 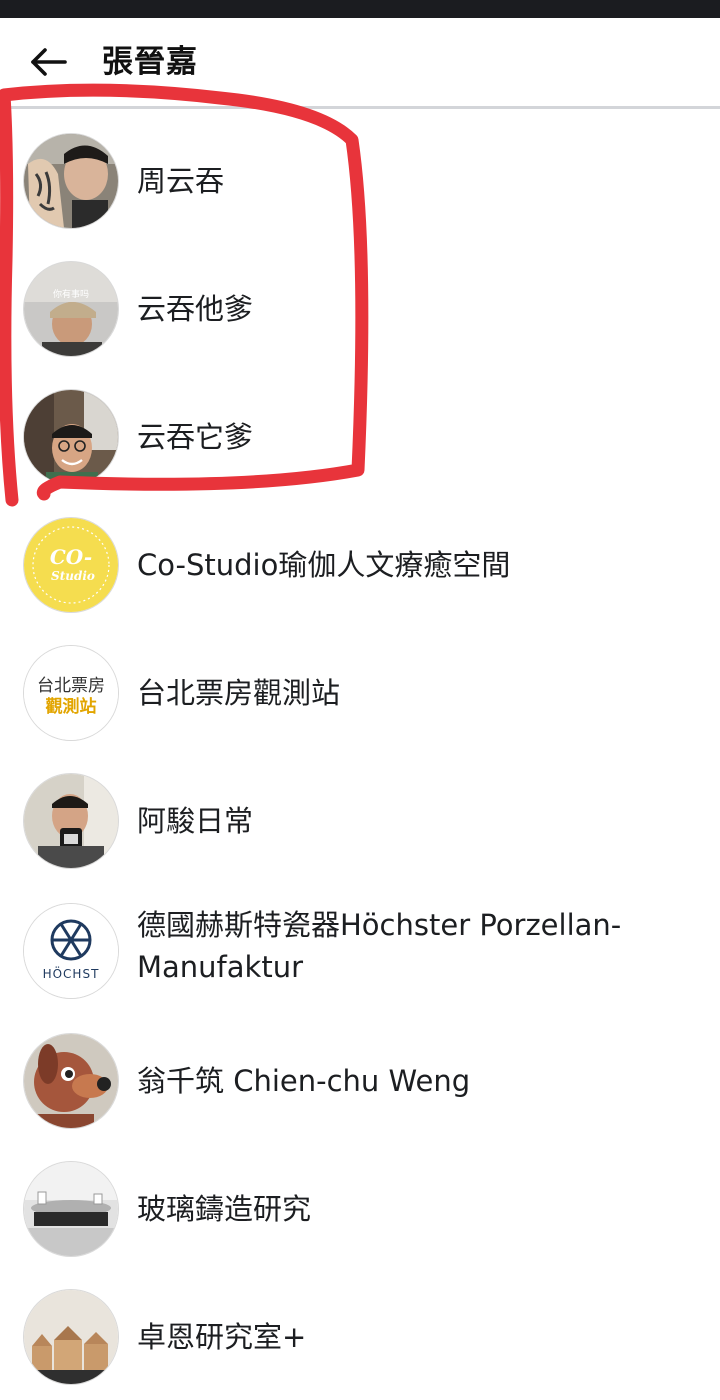 I want to click on contact-row: 周云吞, so click(x=360, y=180).